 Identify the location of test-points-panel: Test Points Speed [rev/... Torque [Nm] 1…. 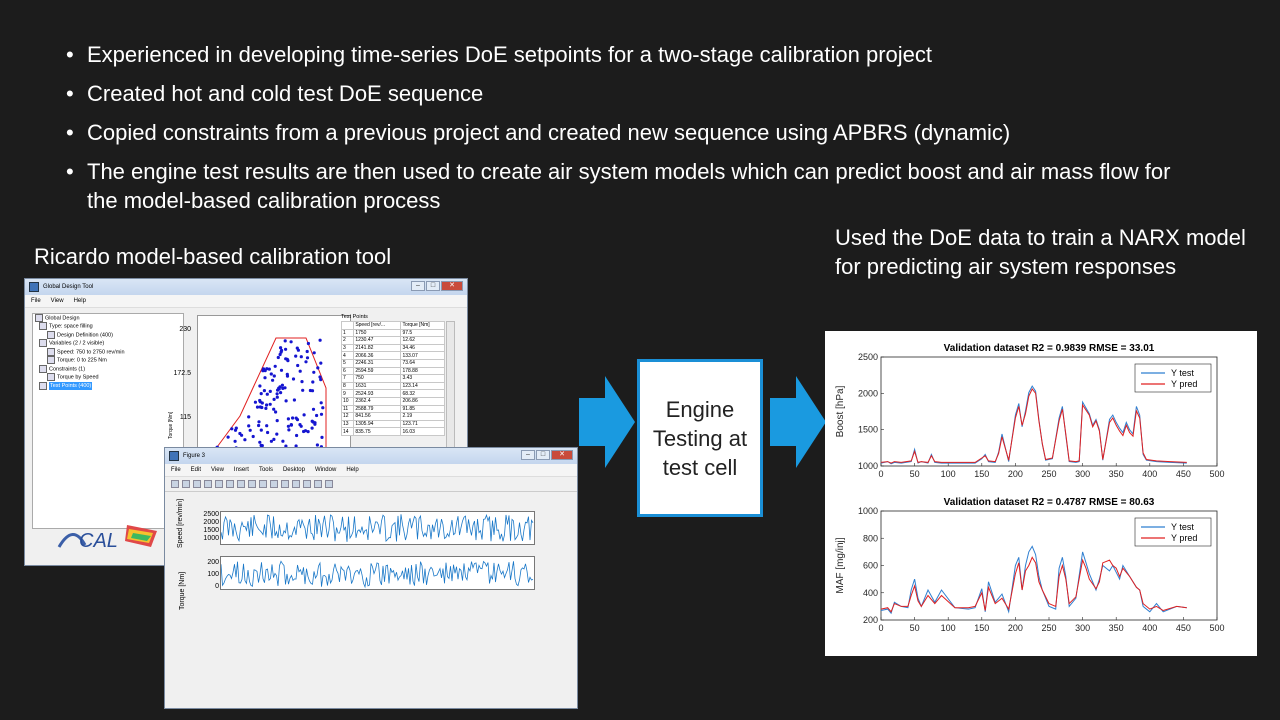
(400, 388).